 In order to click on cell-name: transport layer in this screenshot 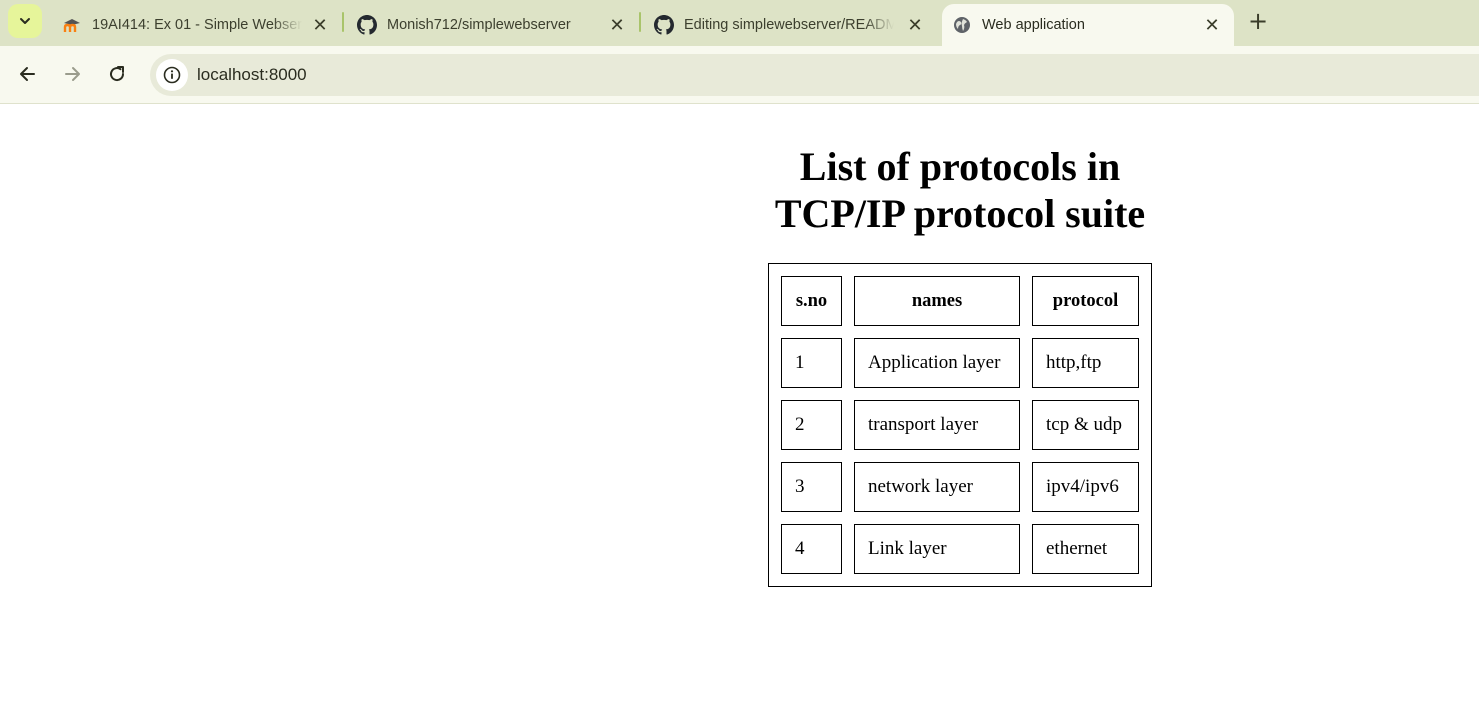, I will do `click(937, 425)`.